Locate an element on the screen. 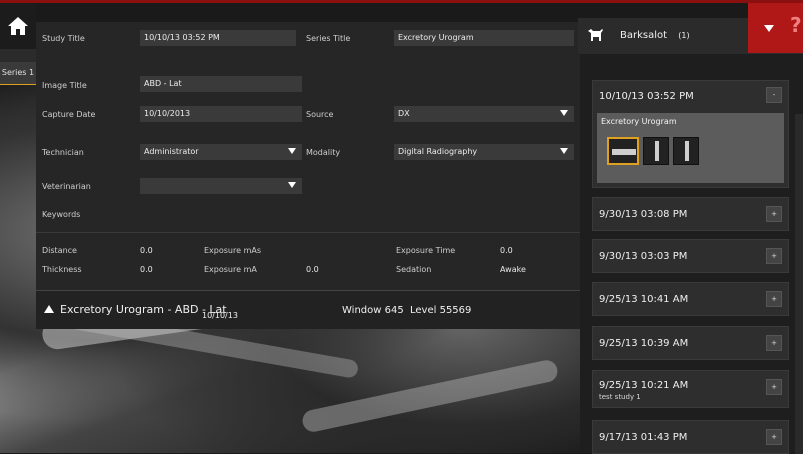 The image size is (803, 454). home-button is located at coordinates (18, 26).